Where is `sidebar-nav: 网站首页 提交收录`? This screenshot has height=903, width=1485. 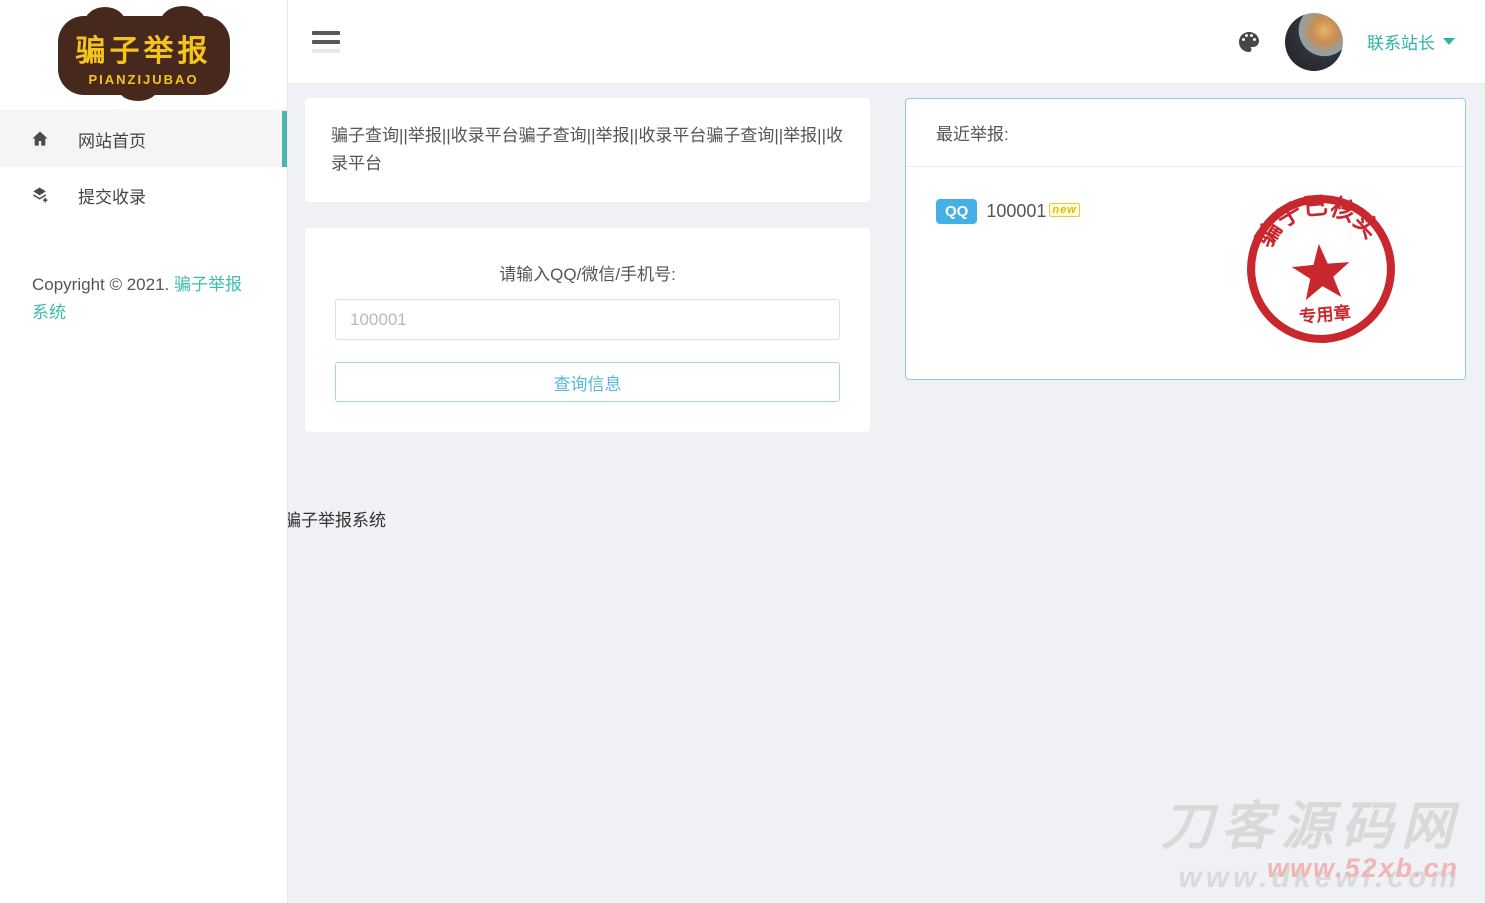 sidebar-nav: 网站首页 提交收录 is located at coordinates (143, 166).